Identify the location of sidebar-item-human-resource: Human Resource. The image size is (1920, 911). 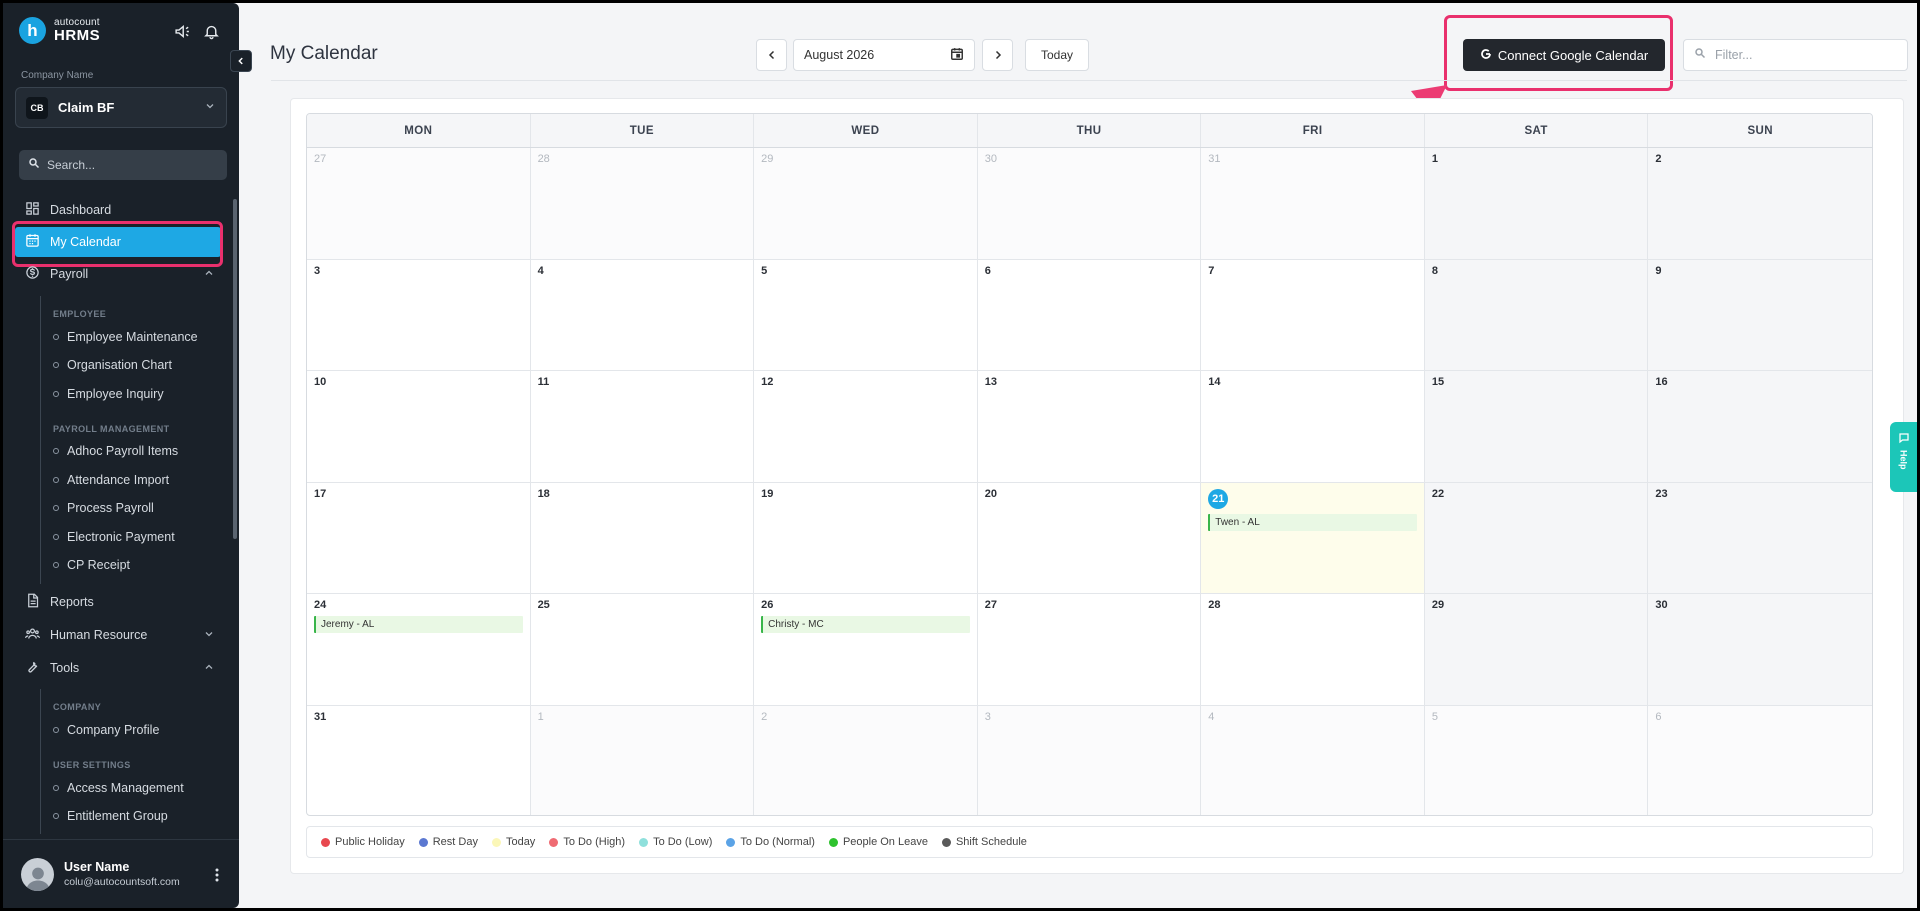
(118, 635).